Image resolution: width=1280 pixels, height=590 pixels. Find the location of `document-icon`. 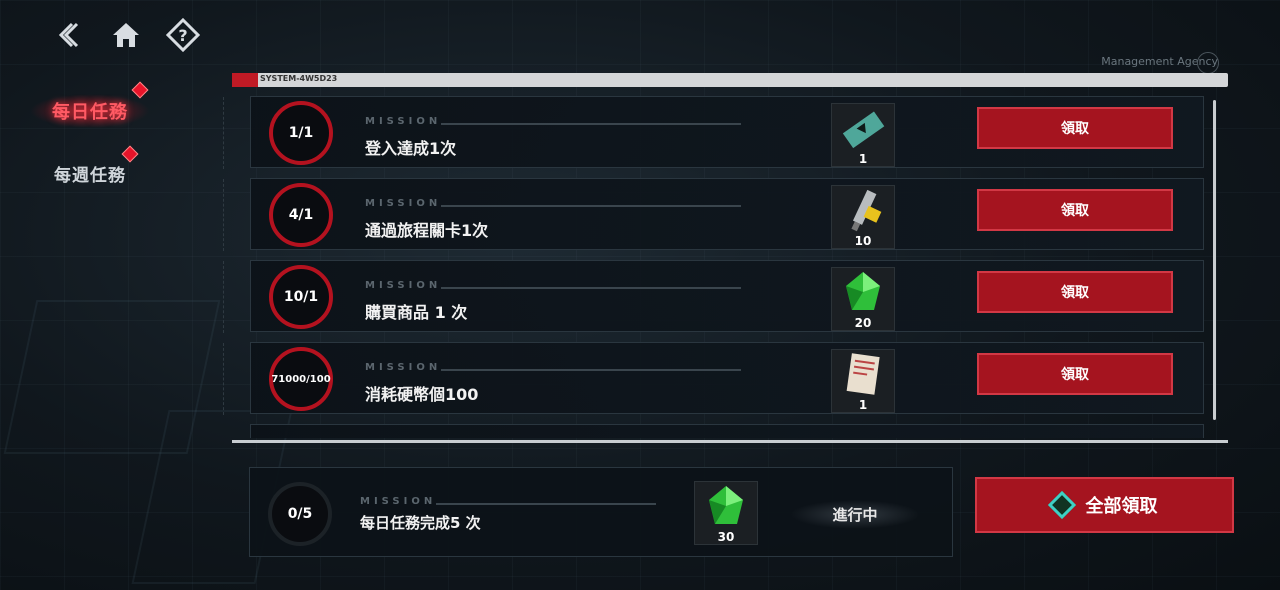

document-icon is located at coordinates (863, 374).